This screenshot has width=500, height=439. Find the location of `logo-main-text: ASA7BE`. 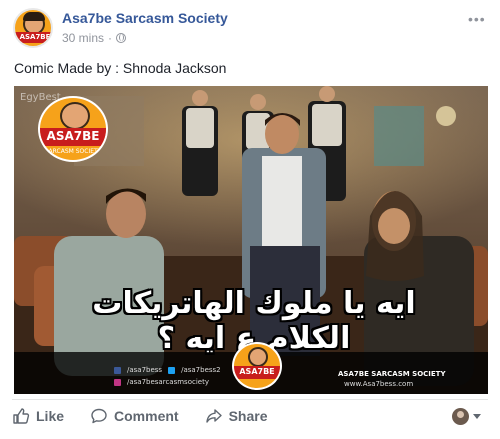

logo-main-text: ASA7BE is located at coordinates (73, 136).